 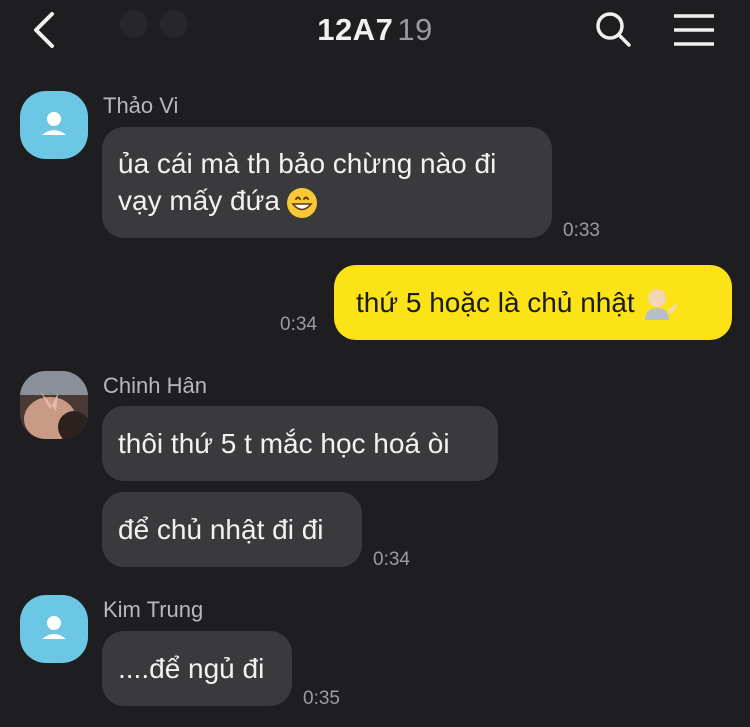 I want to click on message-text-line: để chủ nhật đi đi, so click(x=221, y=529).